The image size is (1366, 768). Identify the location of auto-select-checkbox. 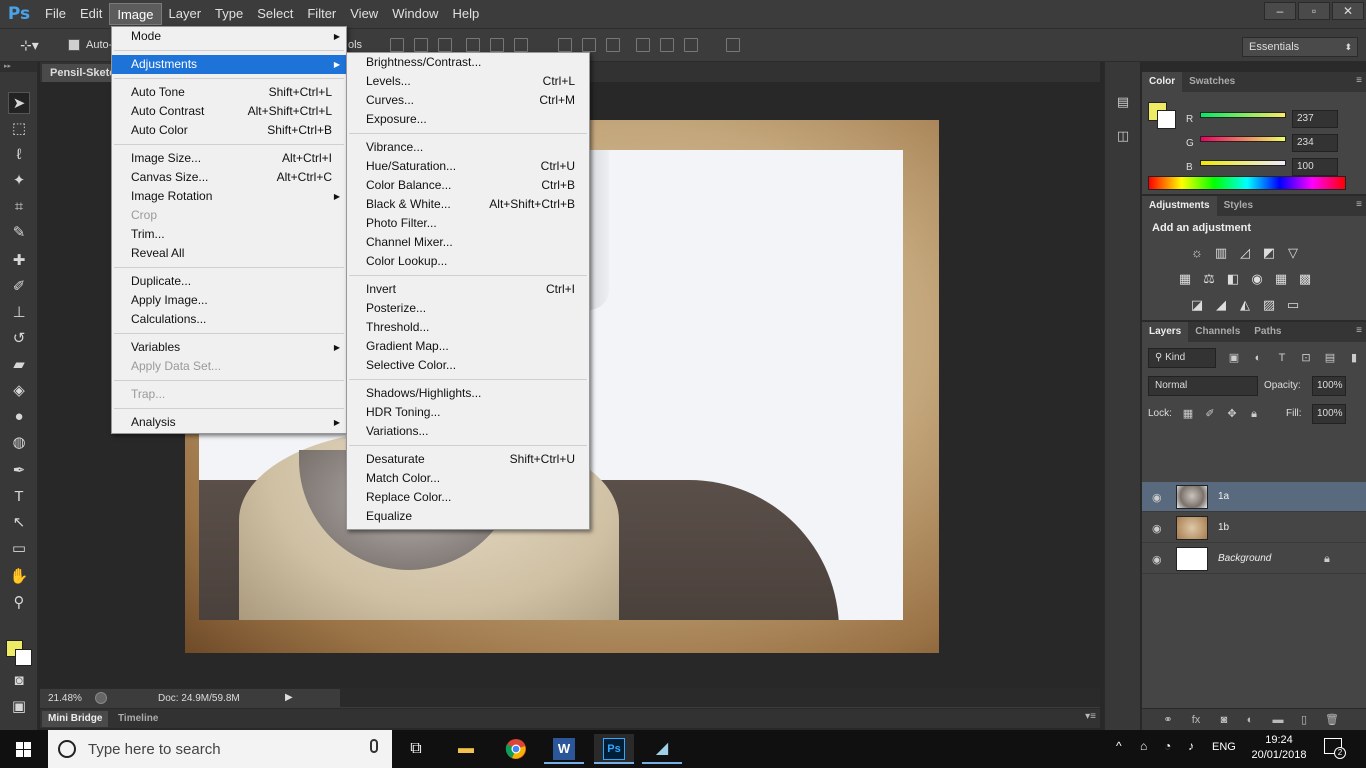
(74, 45).